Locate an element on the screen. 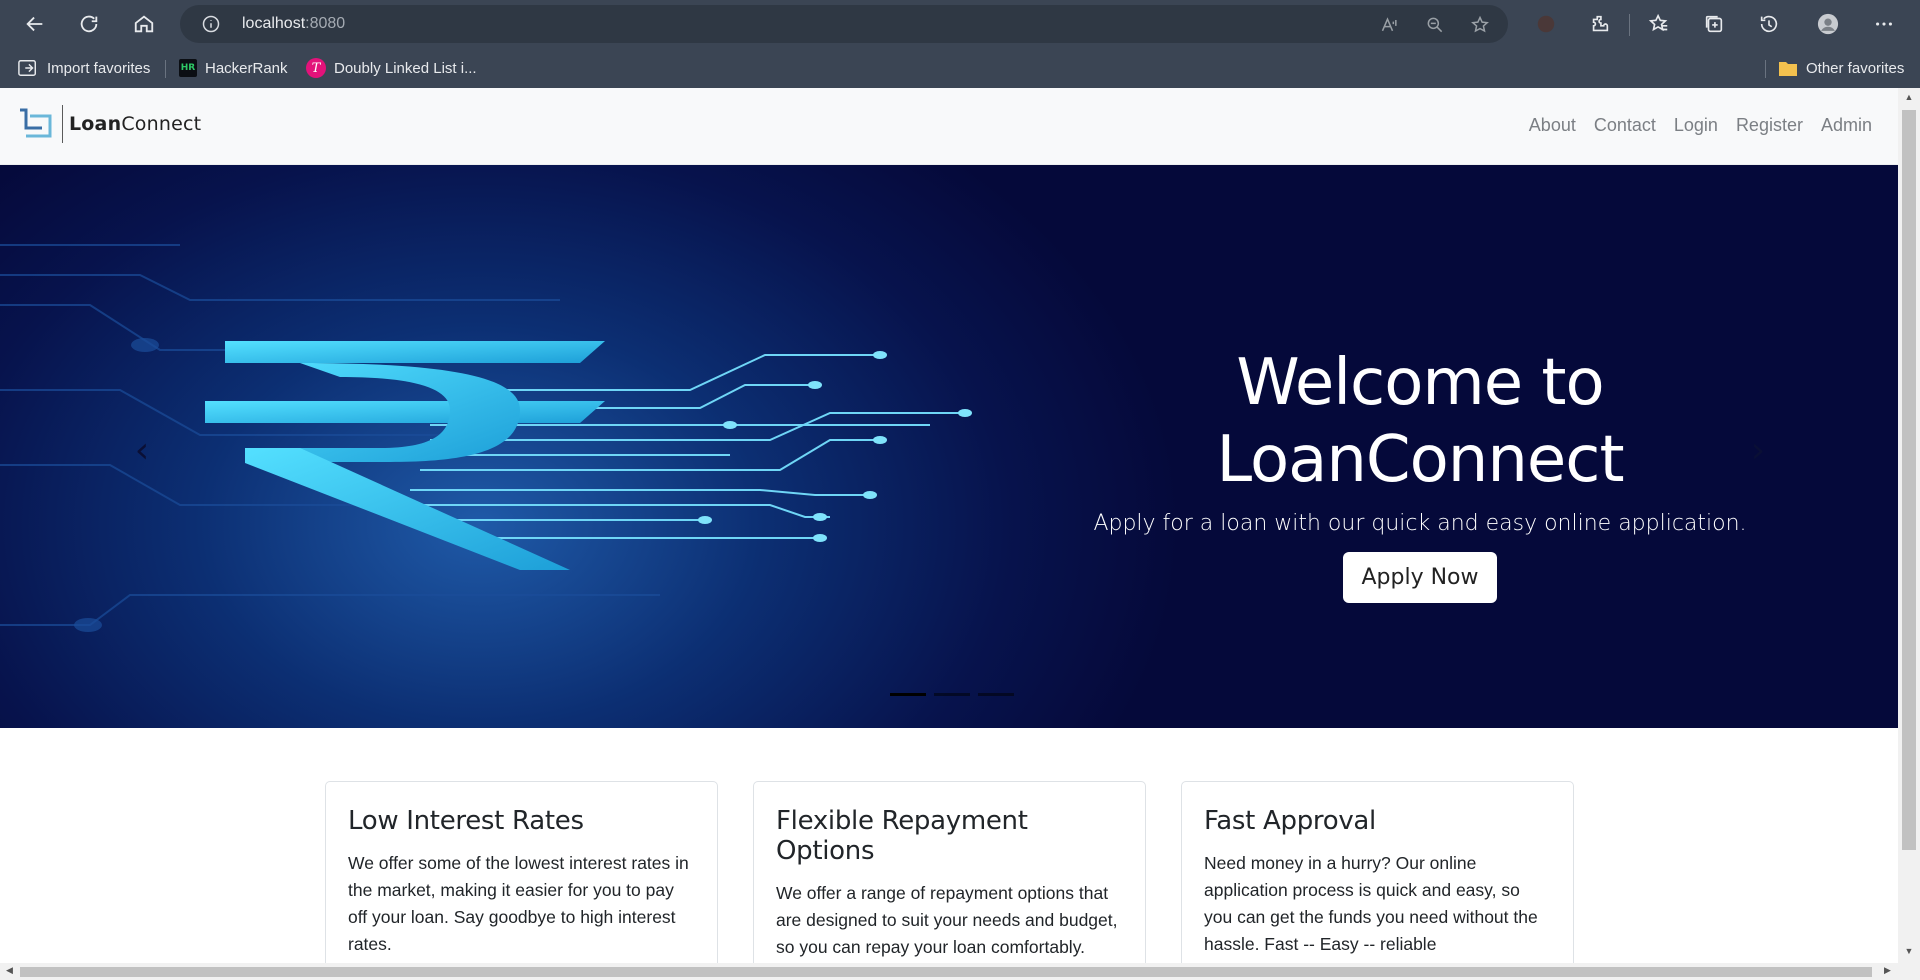  import-icon is located at coordinates (27, 68).